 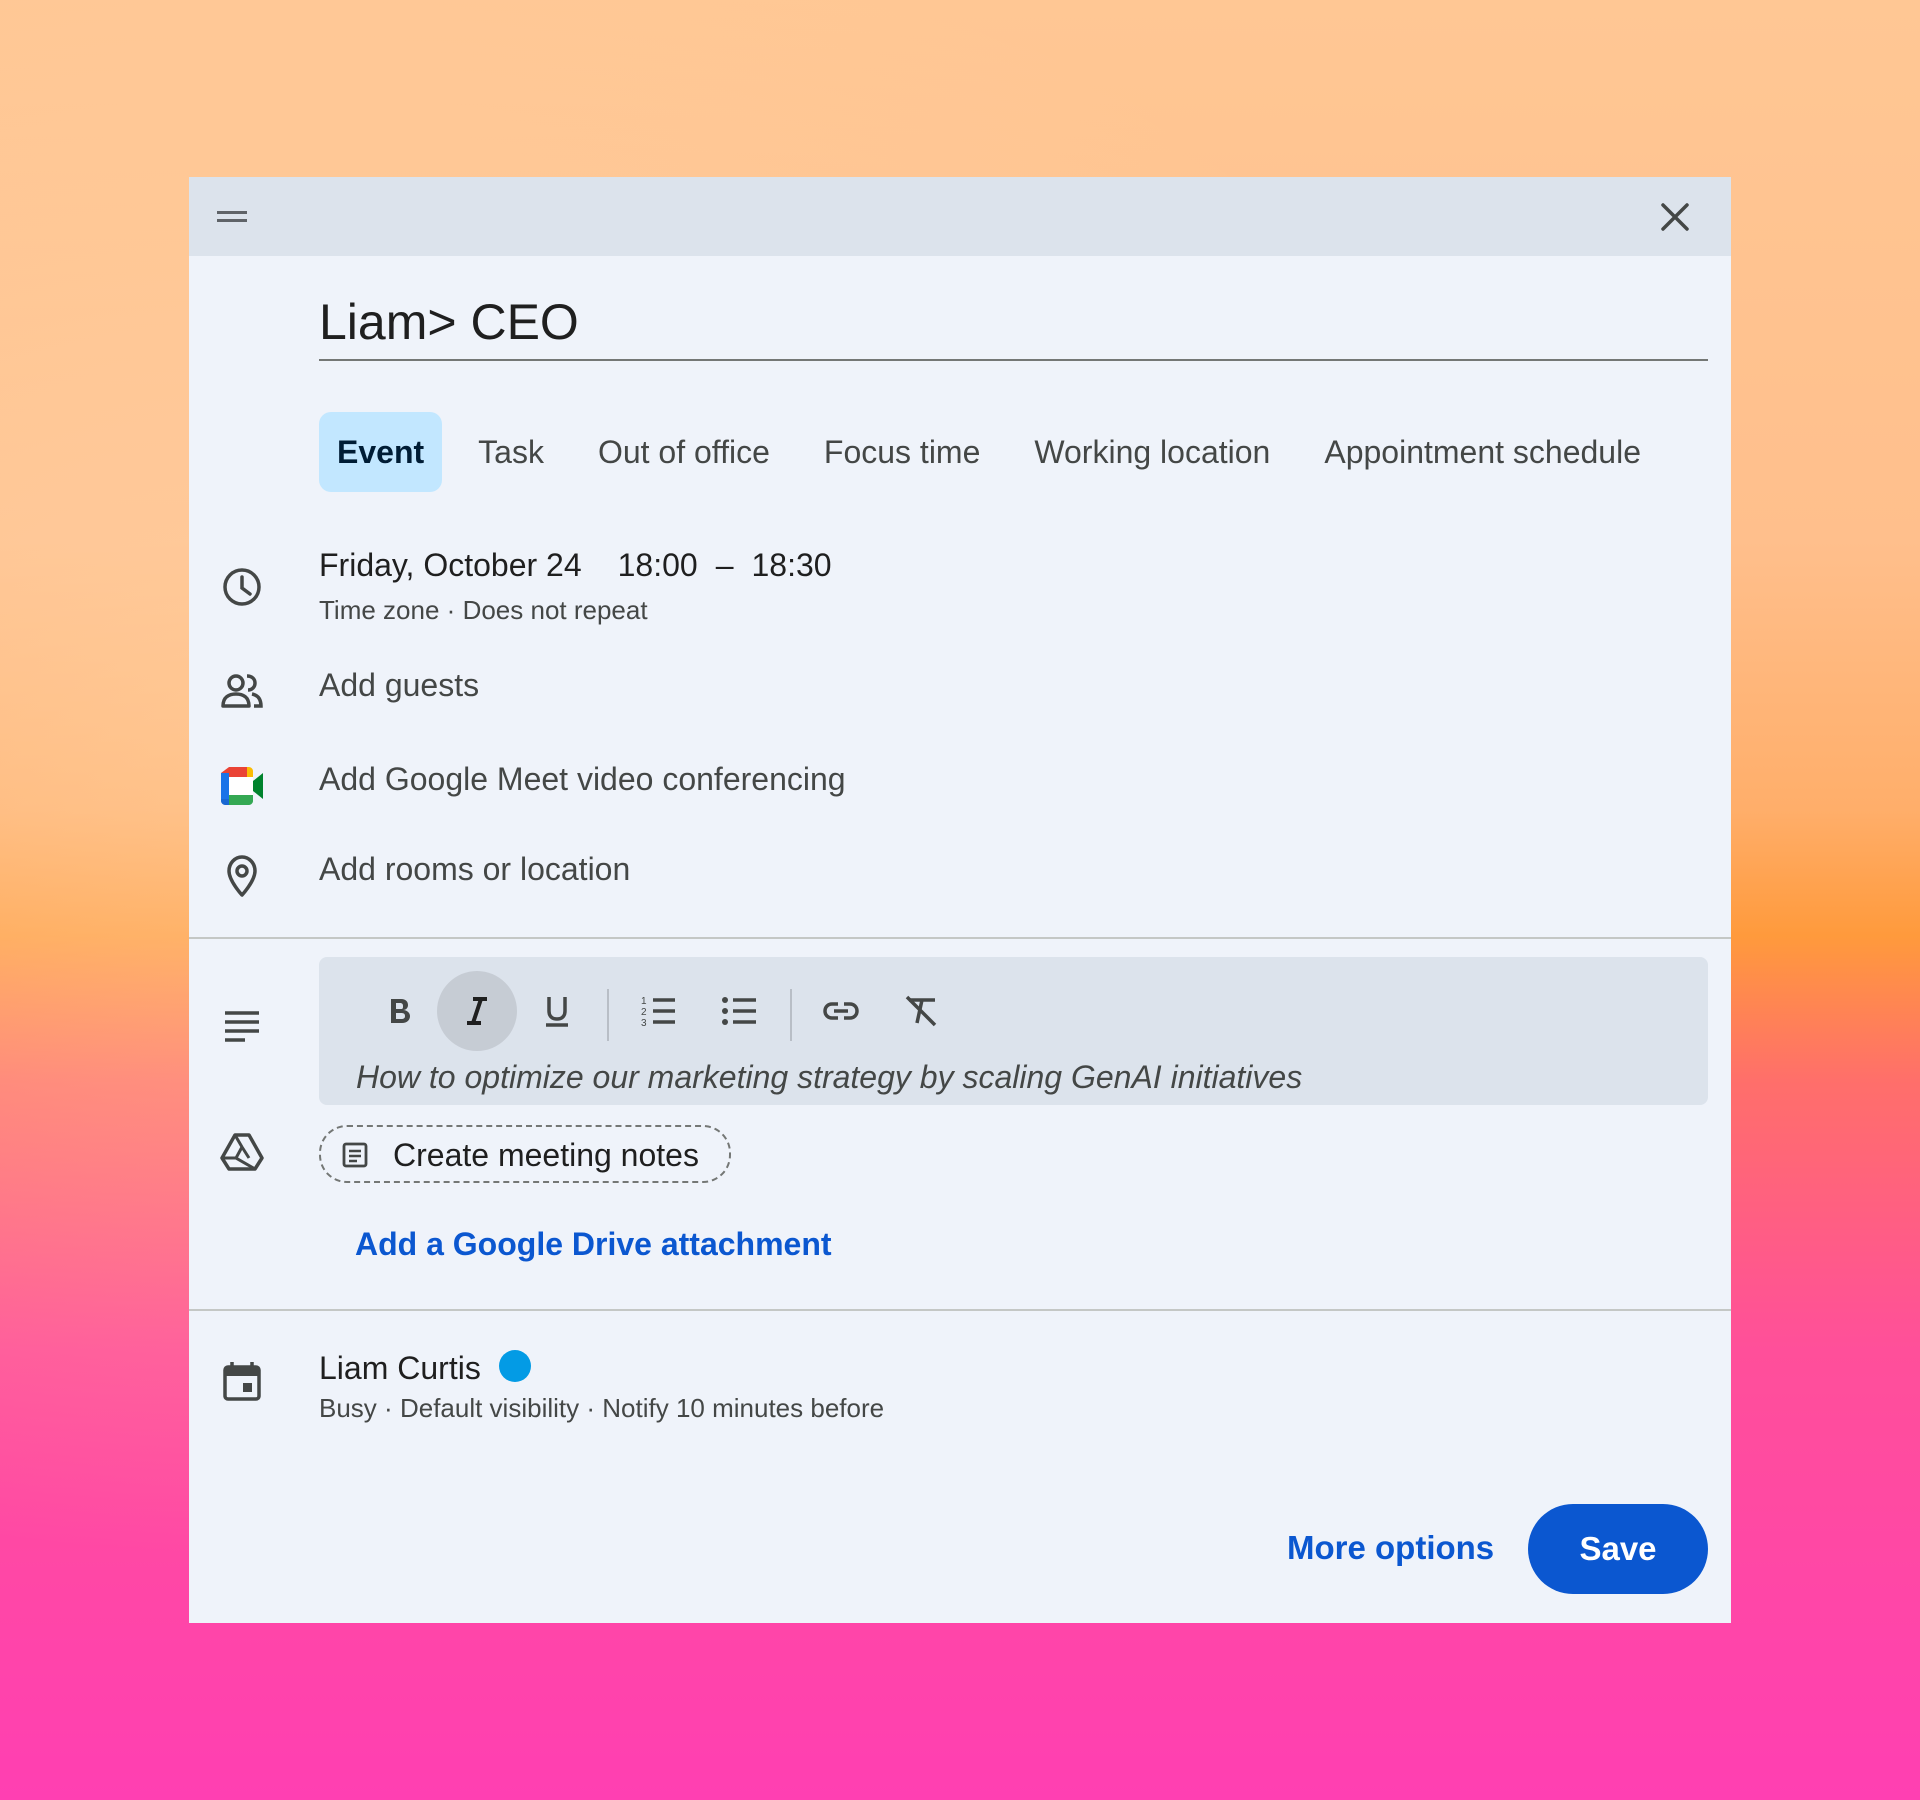 I want to click on timezone-link: Time zone, so click(x=379, y=610).